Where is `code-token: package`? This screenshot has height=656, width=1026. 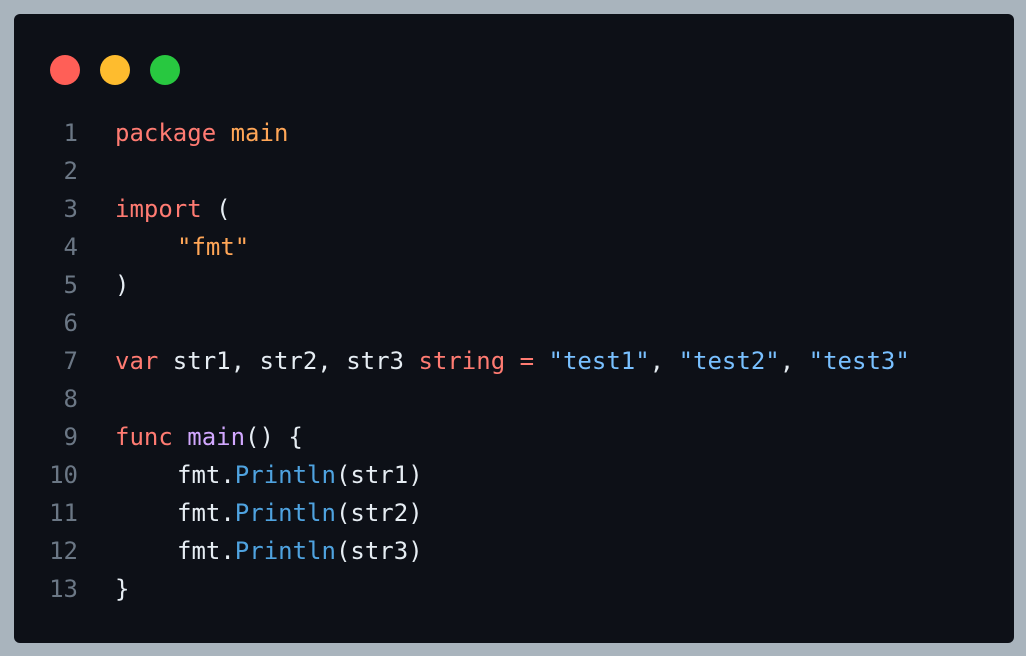 code-token: package is located at coordinates (166, 133).